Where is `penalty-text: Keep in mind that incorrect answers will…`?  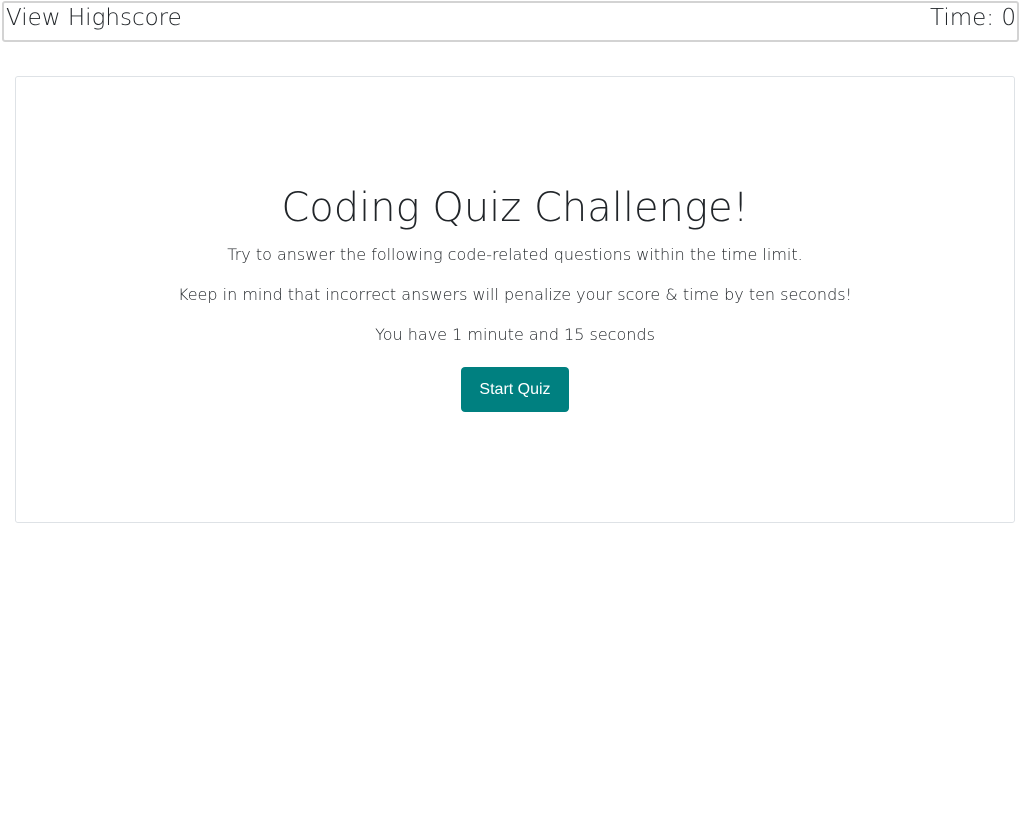 penalty-text: Keep in mind that incorrect answers will… is located at coordinates (515, 294).